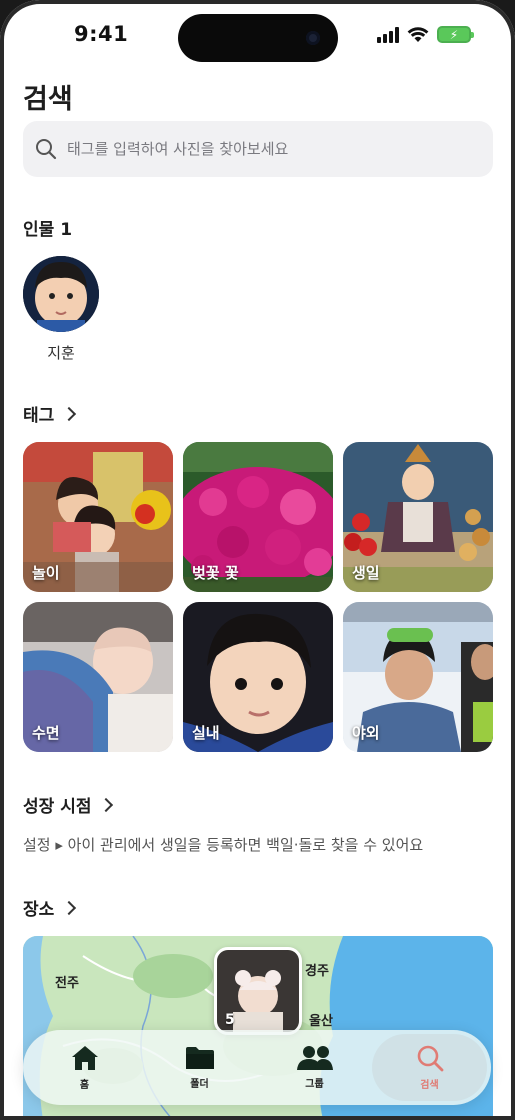 The width and height of the screenshot is (515, 1120). What do you see at coordinates (46, 573) in the screenshot?
I see `tag-label: 놀이` at bounding box center [46, 573].